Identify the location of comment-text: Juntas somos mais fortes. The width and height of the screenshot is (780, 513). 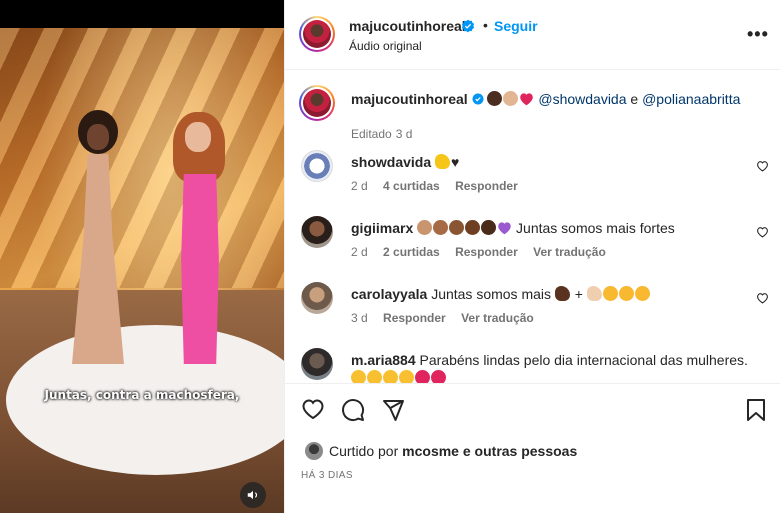
(595, 228).